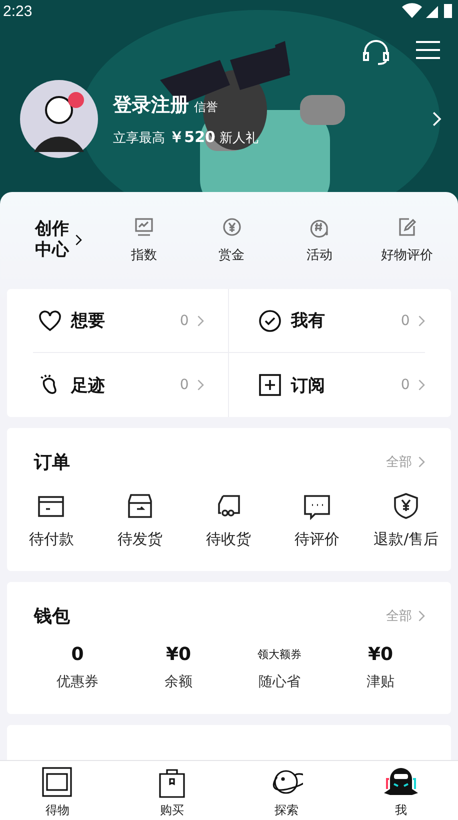 This screenshot has height=820, width=458. I want to click on collection-item: 订阅 0, so click(327, 385).